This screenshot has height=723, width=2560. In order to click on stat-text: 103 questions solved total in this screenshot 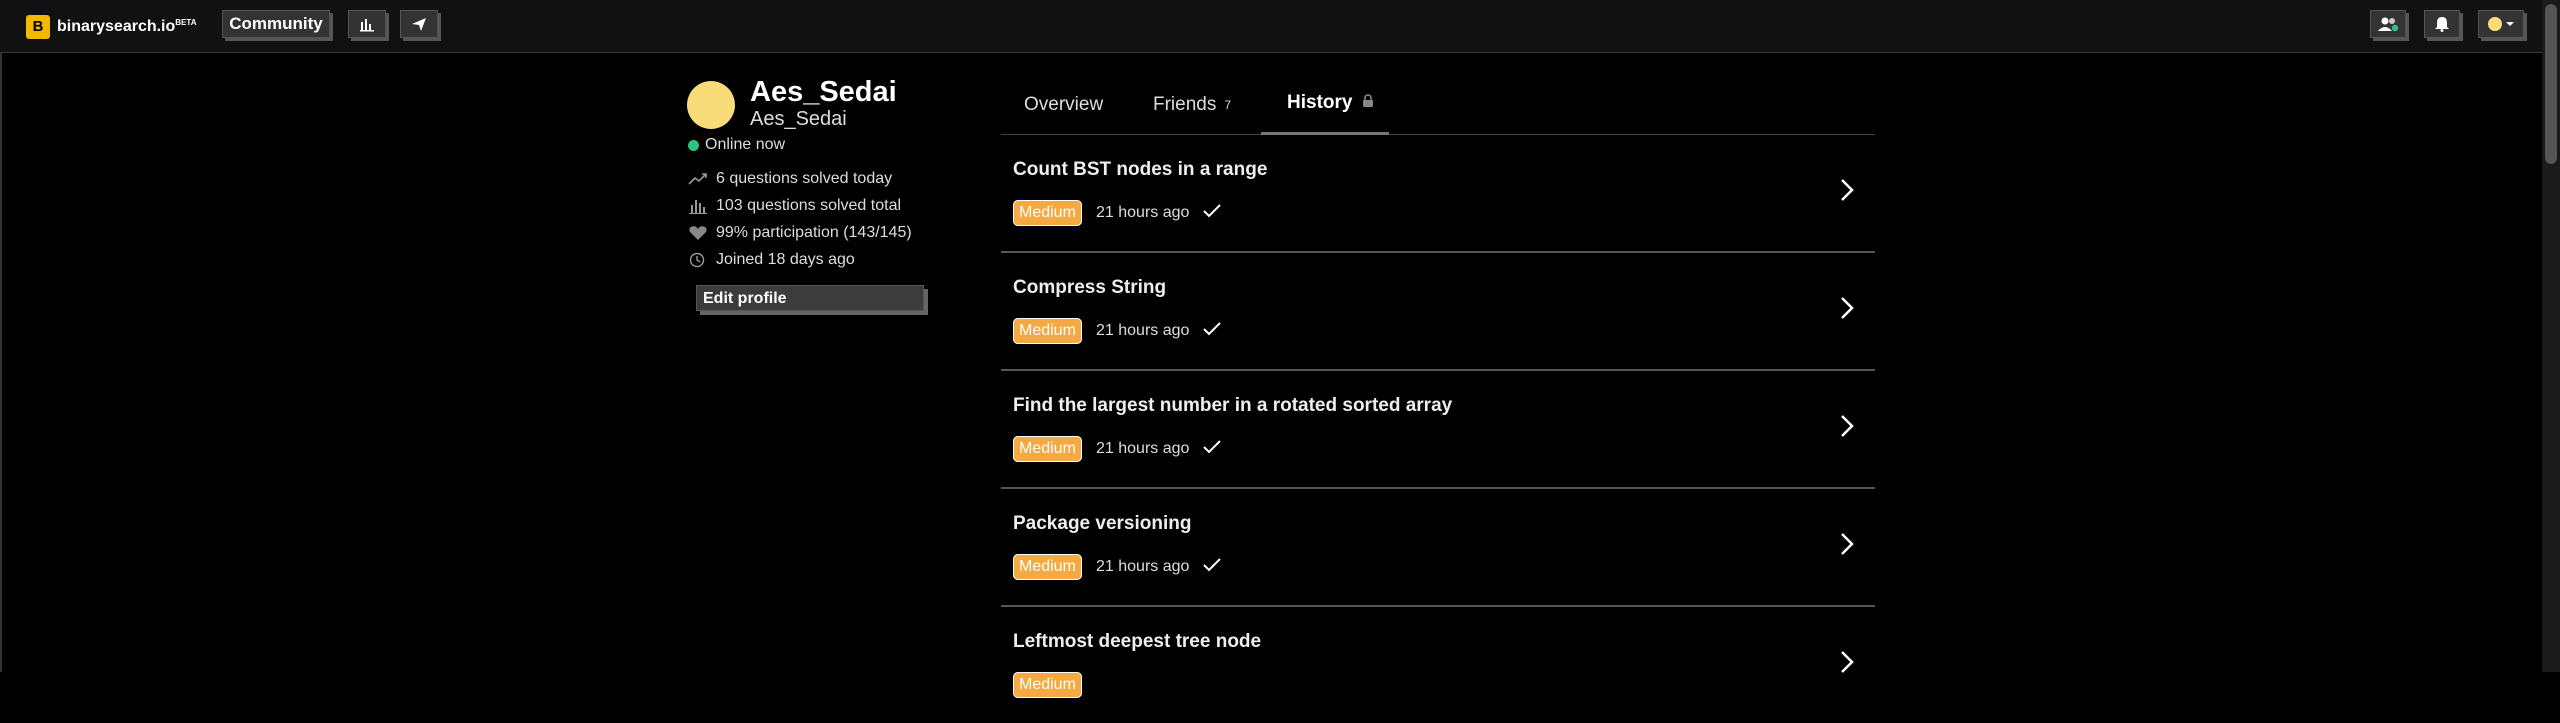, I will do `click(809, 205)`.